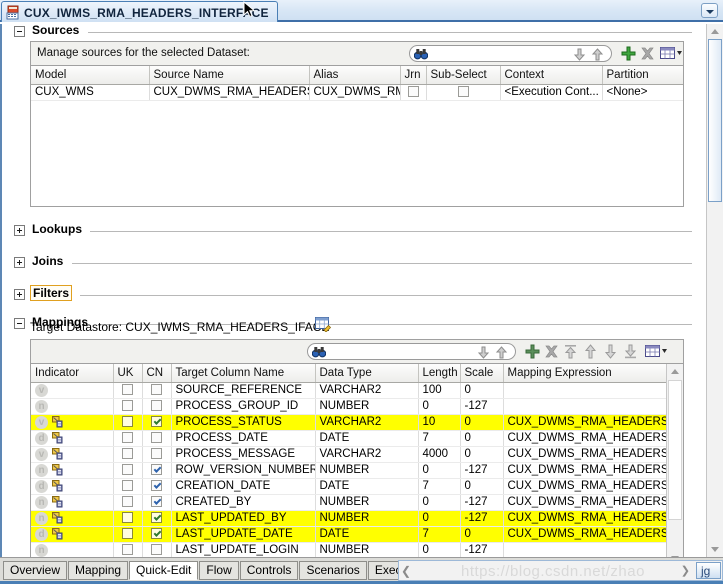  Describe the element at coordinates (19, 230) in the screenshot. I see `expand-toggle-lookups-icon` at that location.